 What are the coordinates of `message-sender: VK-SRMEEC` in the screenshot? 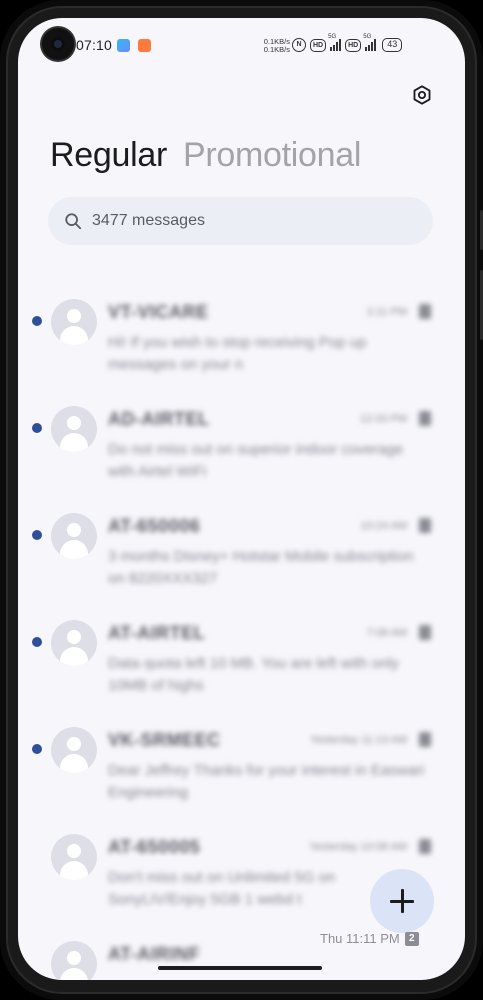 It's located at (164, 740).